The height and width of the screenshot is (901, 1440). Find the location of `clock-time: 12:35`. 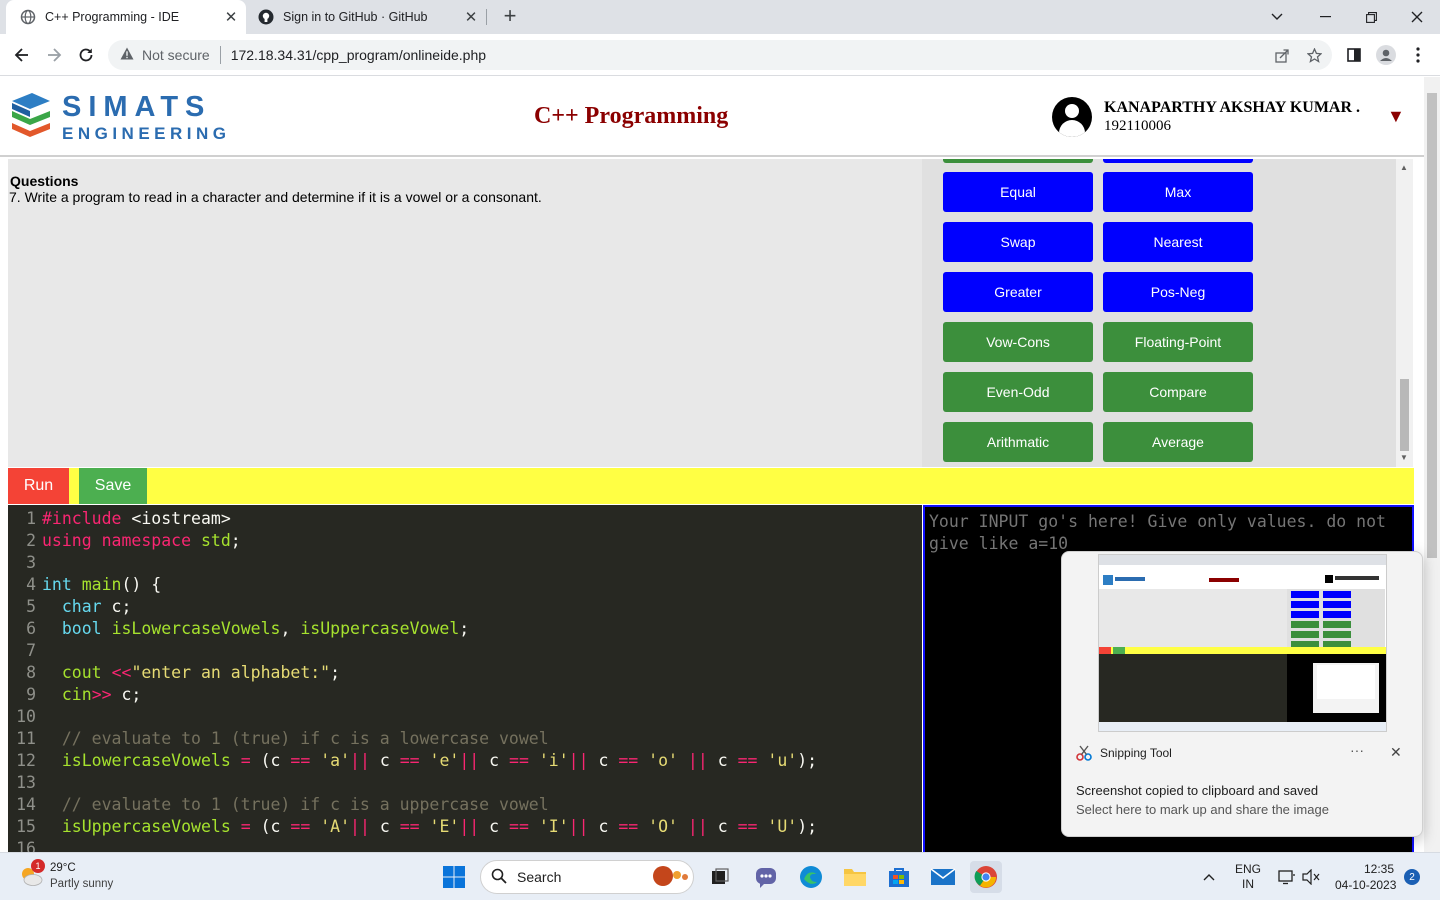

clock-time: 12:35 is located at coordinates (1379, 869).